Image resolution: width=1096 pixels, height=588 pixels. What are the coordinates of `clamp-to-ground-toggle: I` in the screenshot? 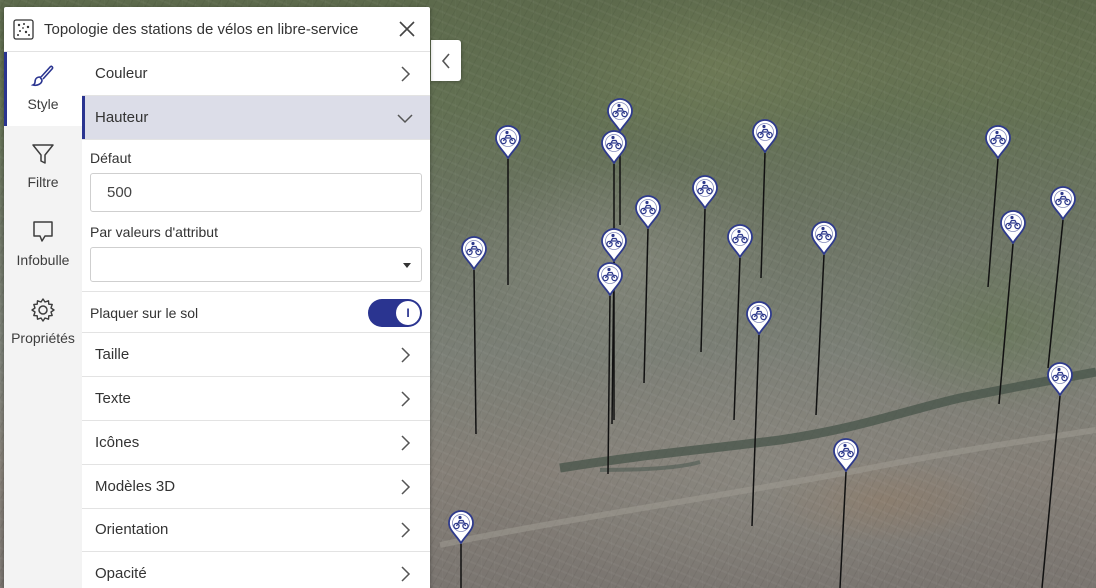 It's located at (395, 313).